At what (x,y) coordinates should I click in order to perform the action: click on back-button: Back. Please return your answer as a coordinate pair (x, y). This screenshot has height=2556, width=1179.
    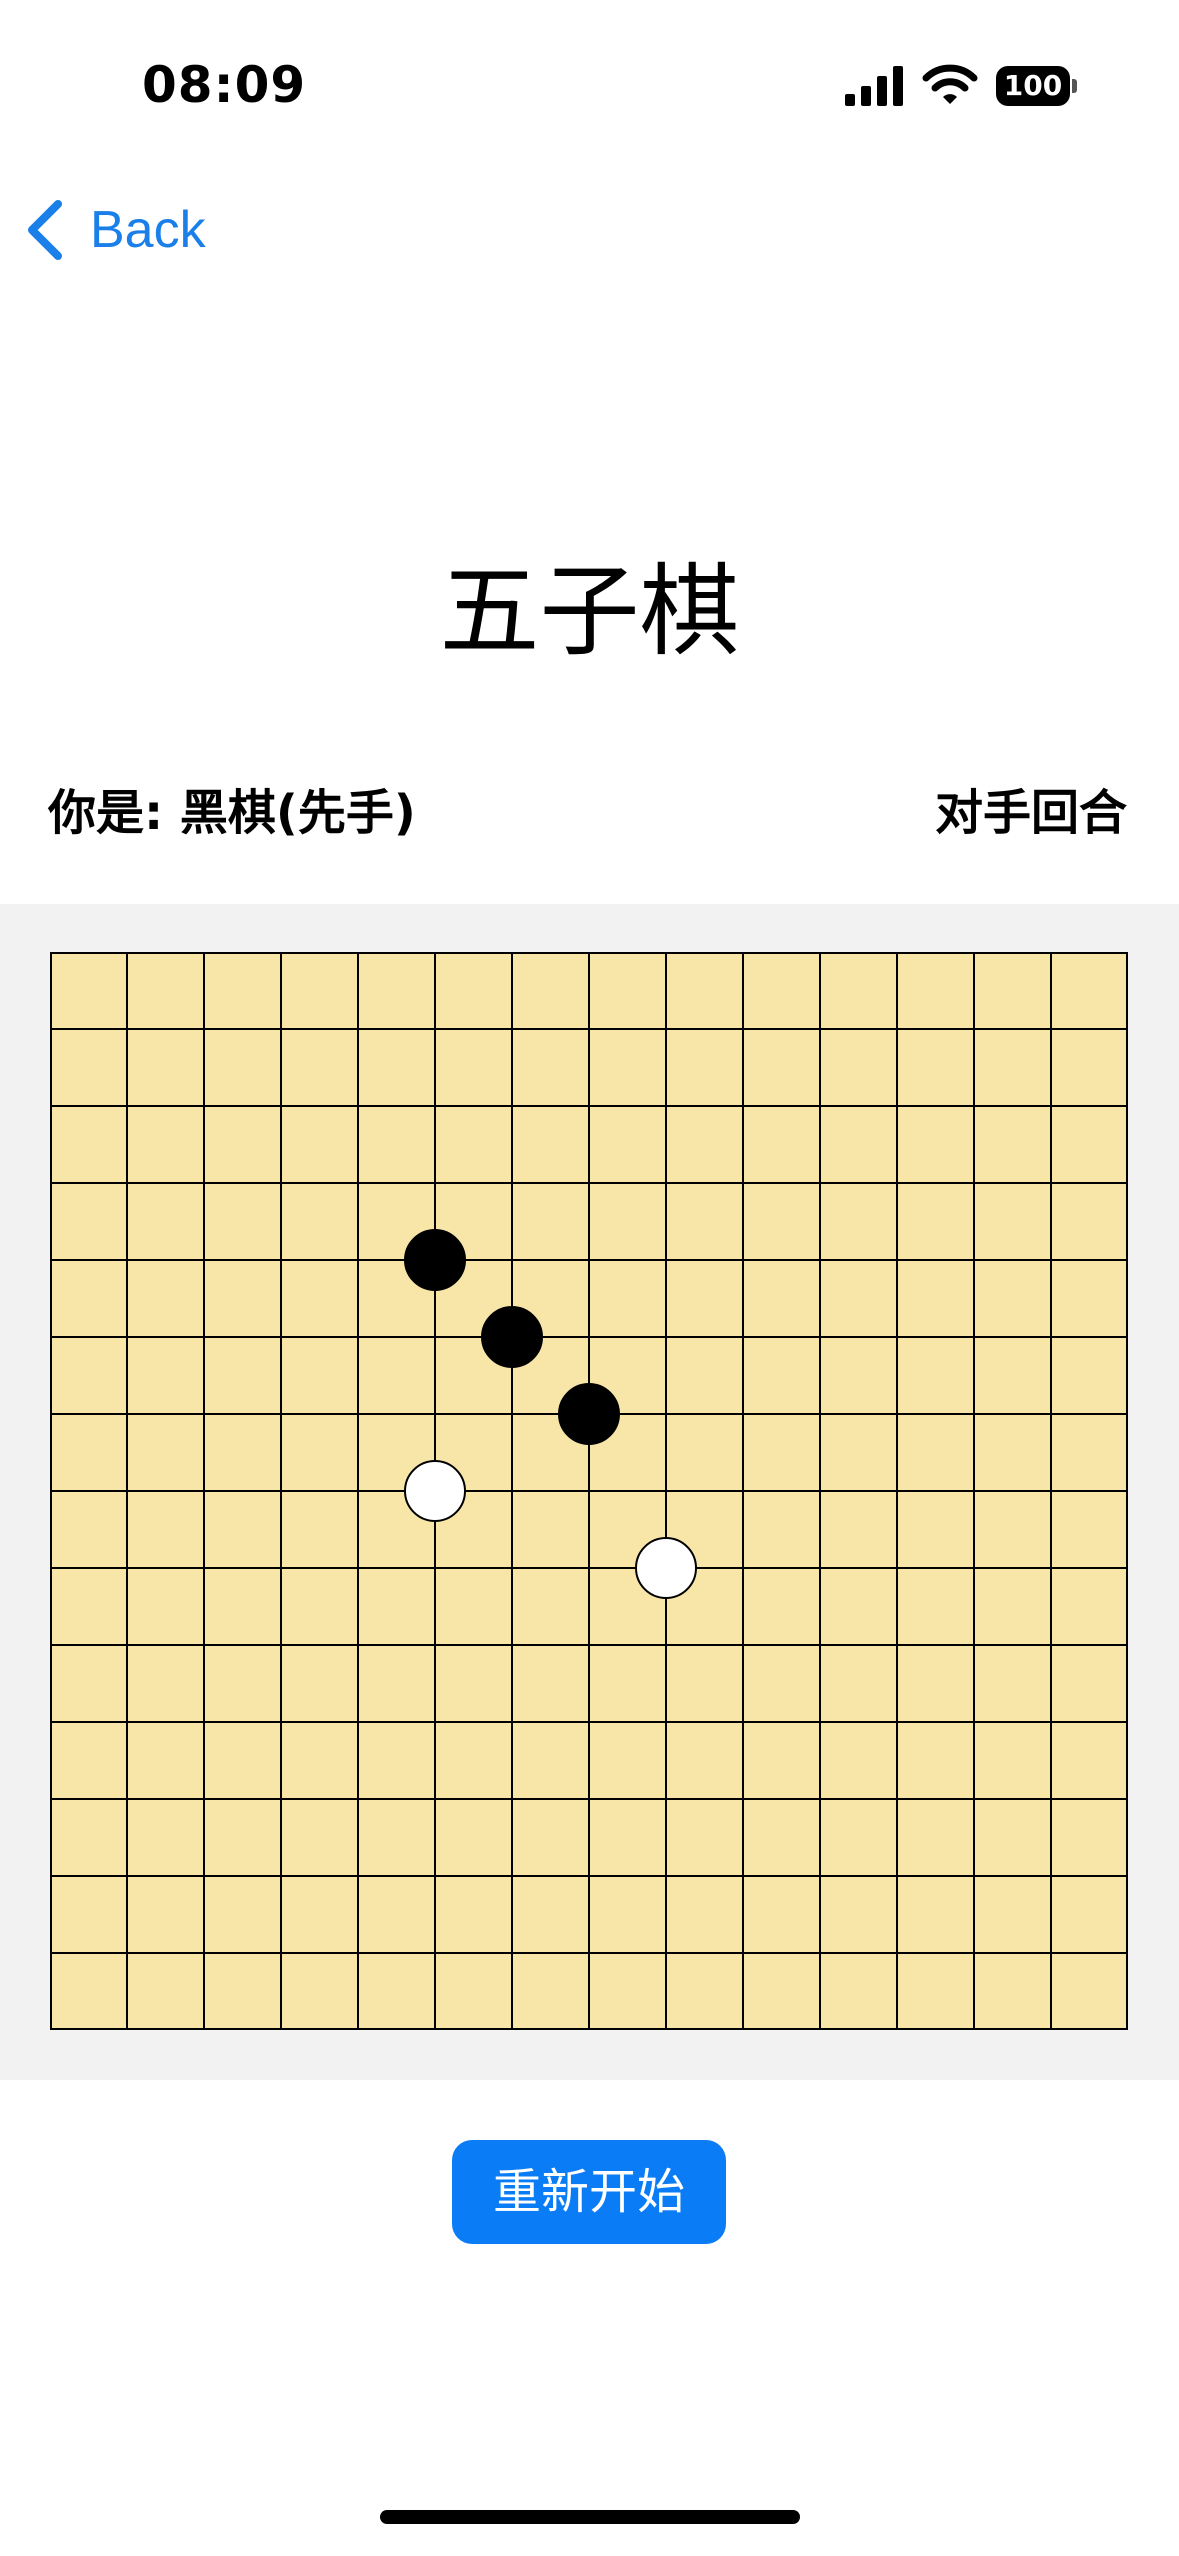
    Looking at the image, I should click on (114, 230).